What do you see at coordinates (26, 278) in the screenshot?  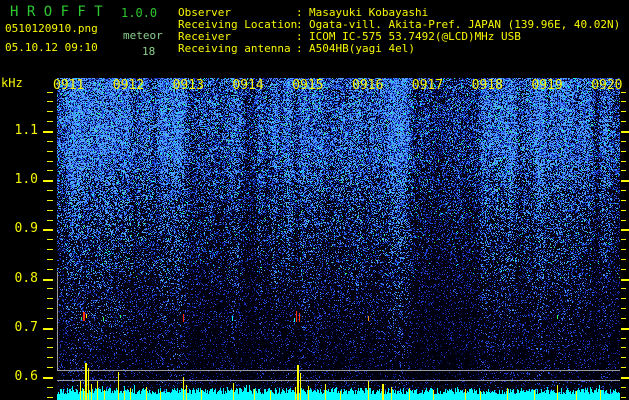 I see `freq-label: 0.8` at bounding box center [26, 278].